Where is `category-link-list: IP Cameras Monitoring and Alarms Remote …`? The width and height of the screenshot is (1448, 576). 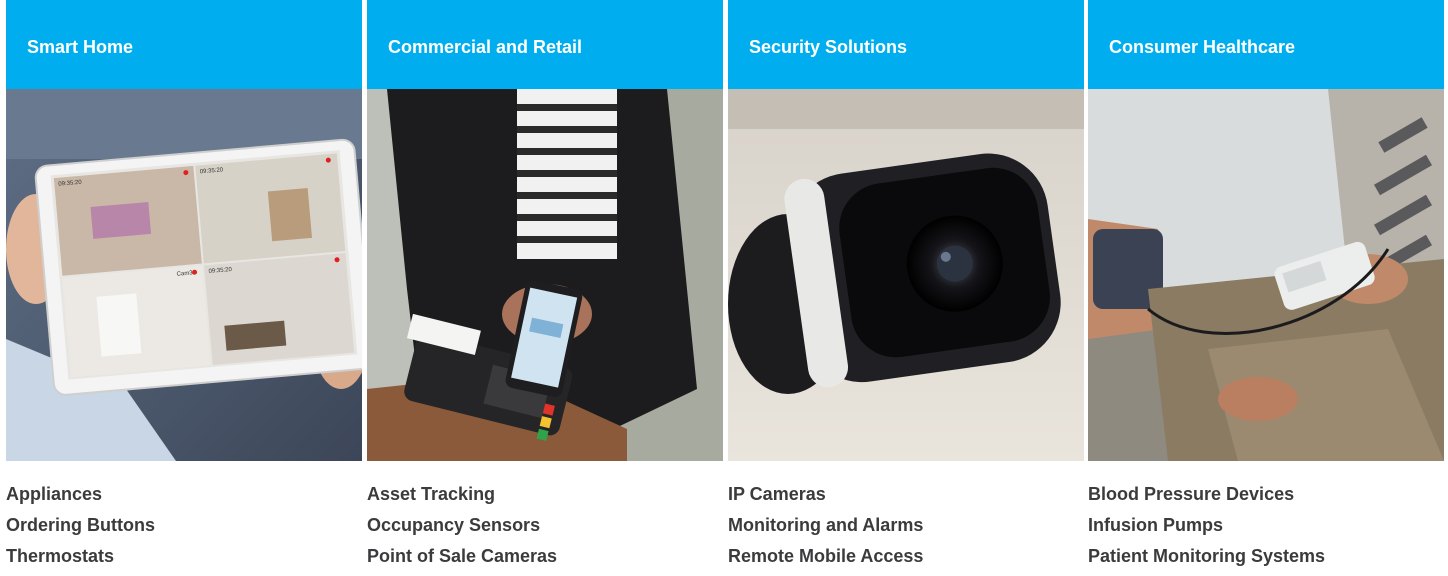
category-link-list: IP Cameras Monitoring and Alarms Remote … is located at coordinates (906, 528).